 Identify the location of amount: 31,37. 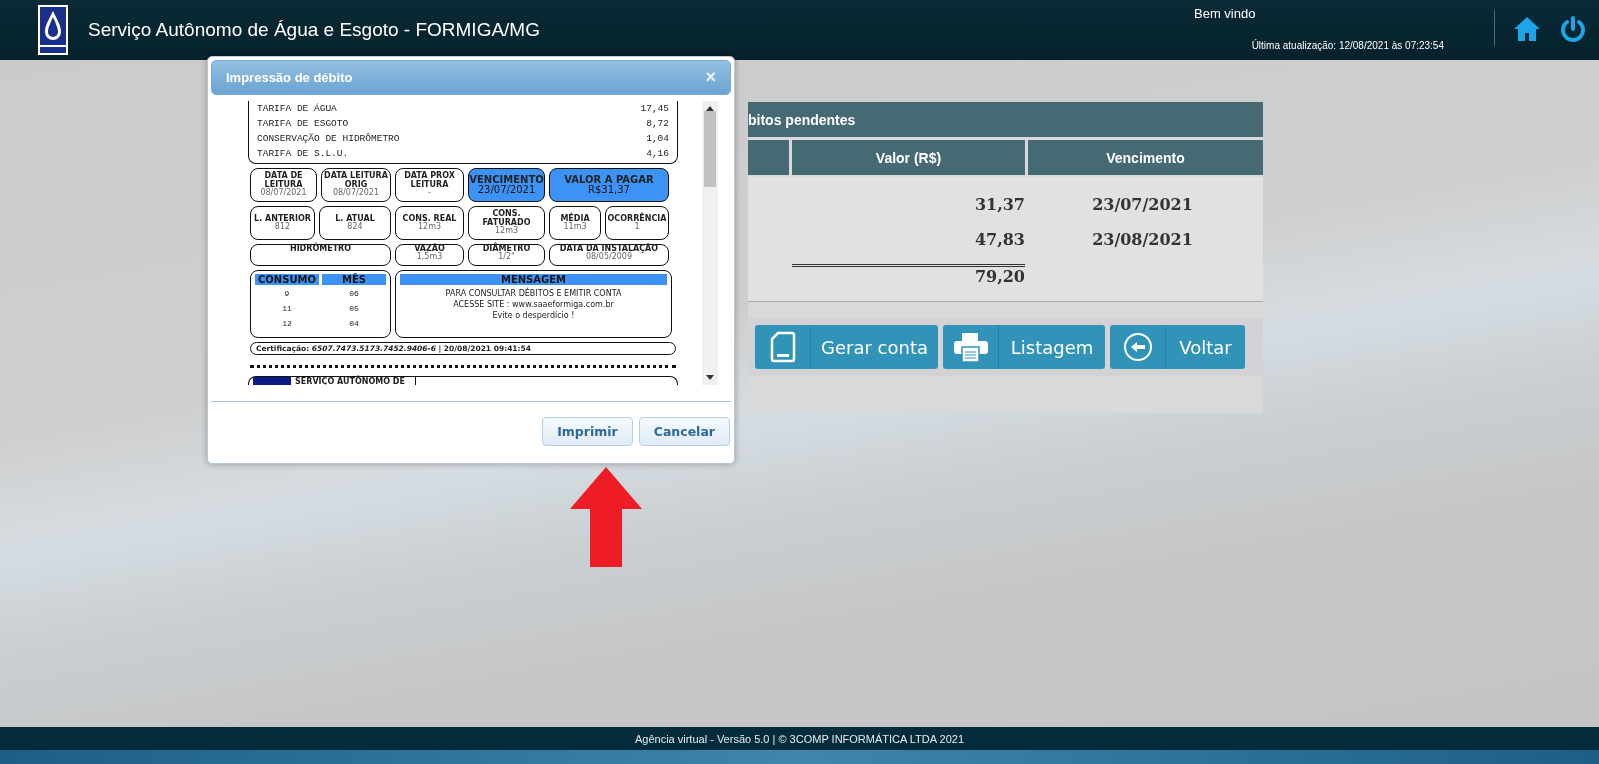
(999, 204).